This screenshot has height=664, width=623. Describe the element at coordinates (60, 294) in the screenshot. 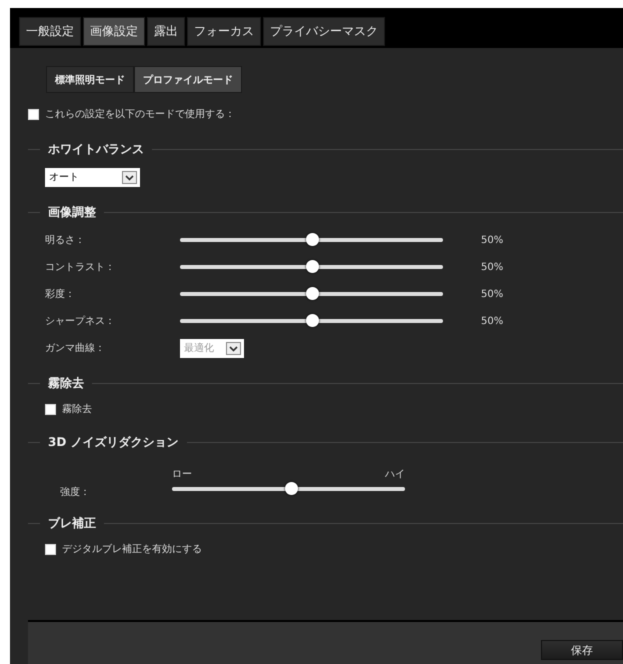

I see `slider-label: 彩度：` at that location.